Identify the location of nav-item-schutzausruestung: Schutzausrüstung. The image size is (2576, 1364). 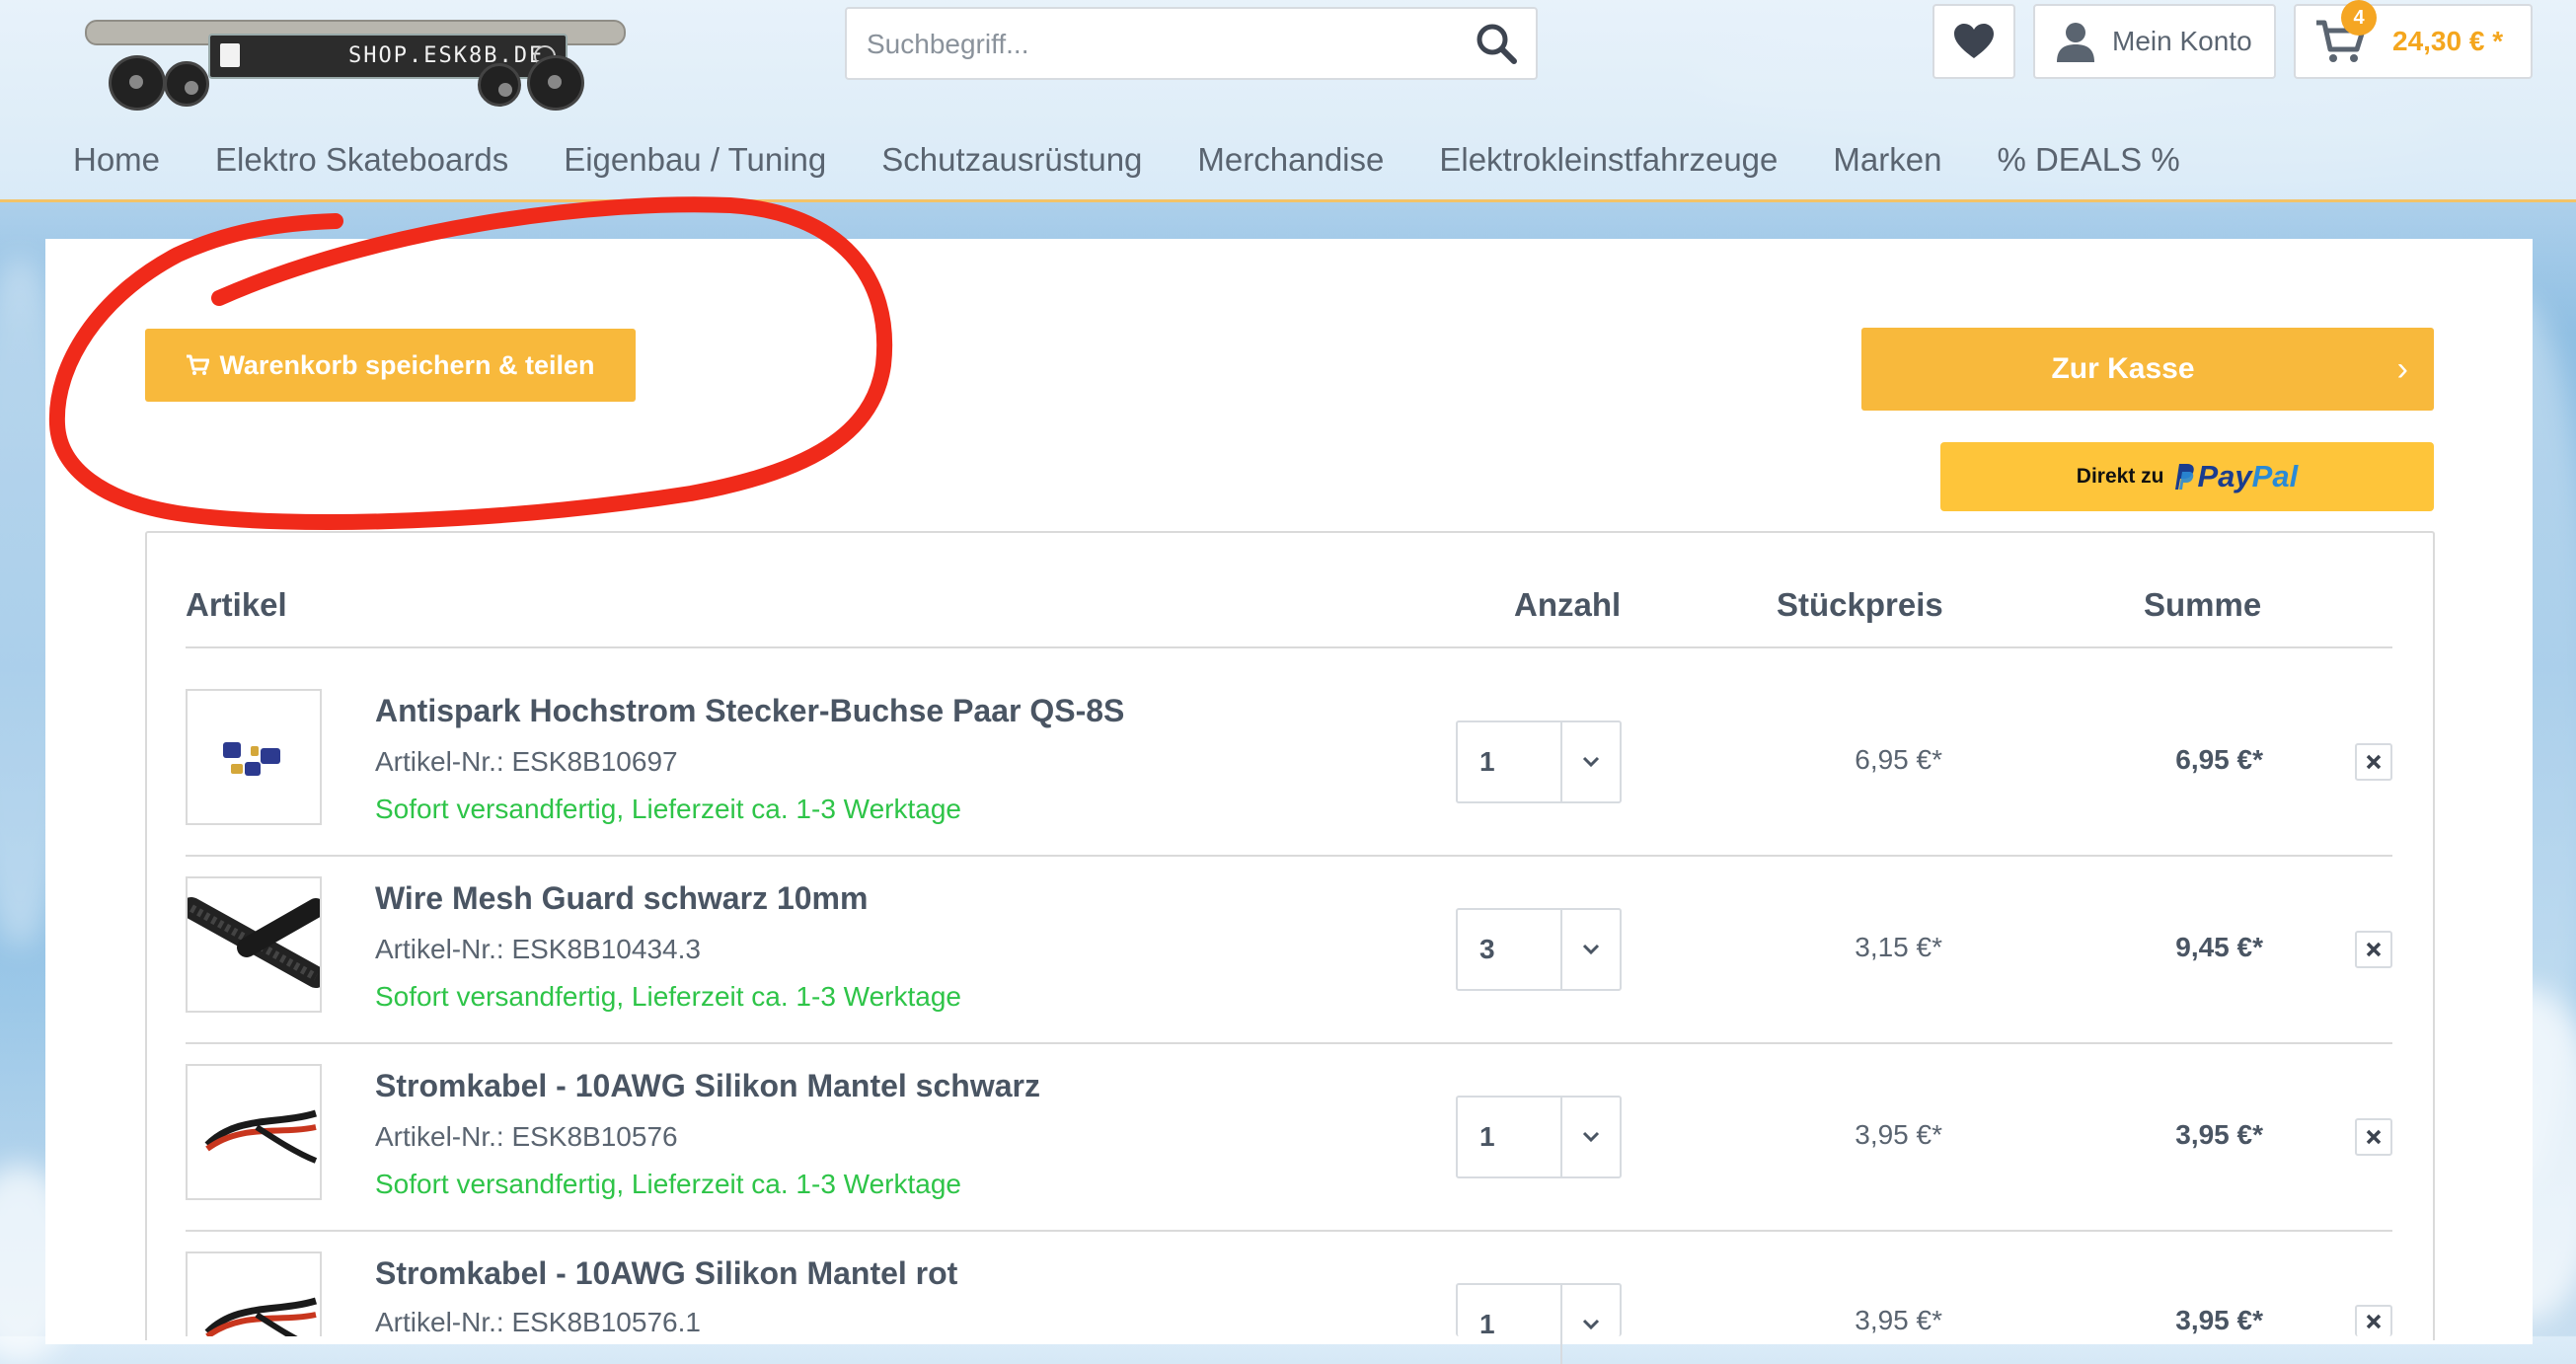
(1012, 160).